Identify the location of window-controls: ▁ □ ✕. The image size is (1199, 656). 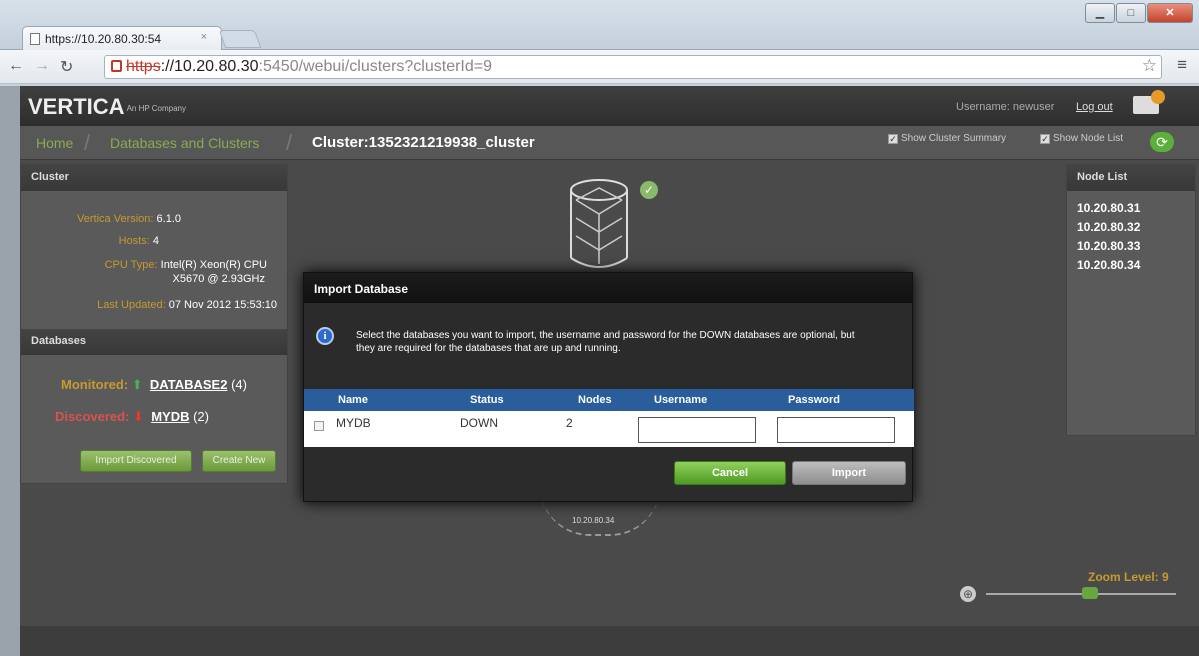
(1138, 14).